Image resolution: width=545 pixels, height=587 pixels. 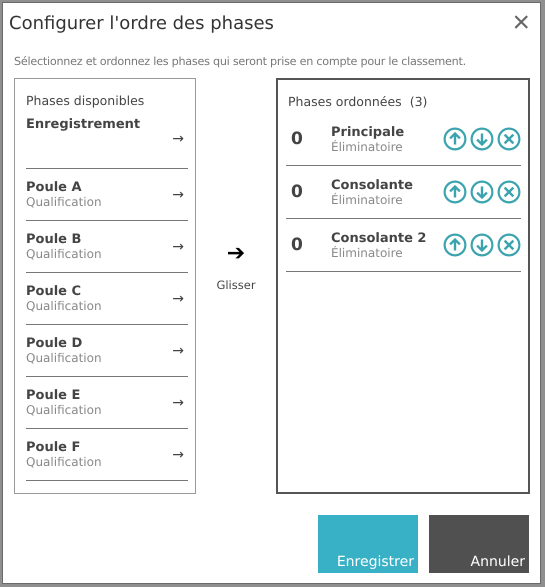 I want to click on phase-name: Poule B, so click(x=54, y=239).